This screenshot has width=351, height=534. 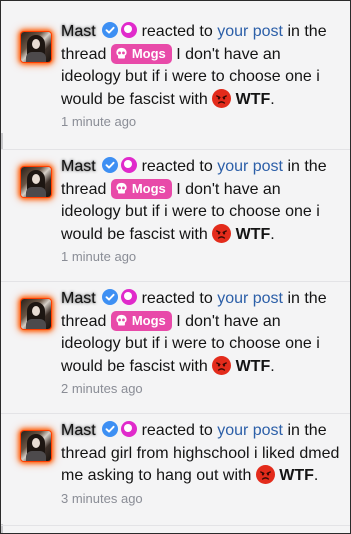 I want to click on timestamp: 3 minutes ago, so click(x=200, y=499).